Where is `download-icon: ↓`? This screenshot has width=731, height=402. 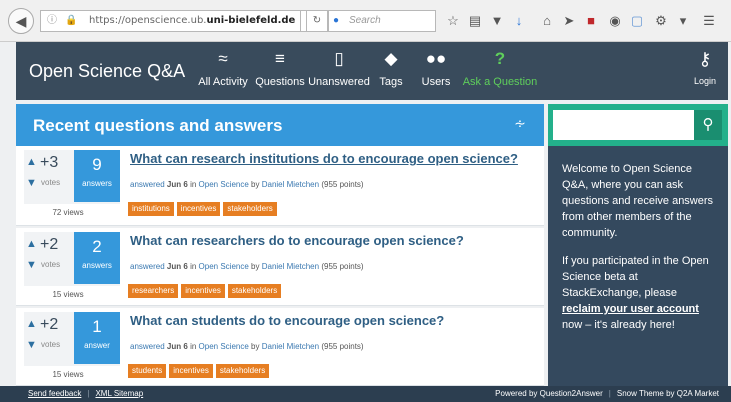 download-icon: ↓ is located at coordinates (519, 20).